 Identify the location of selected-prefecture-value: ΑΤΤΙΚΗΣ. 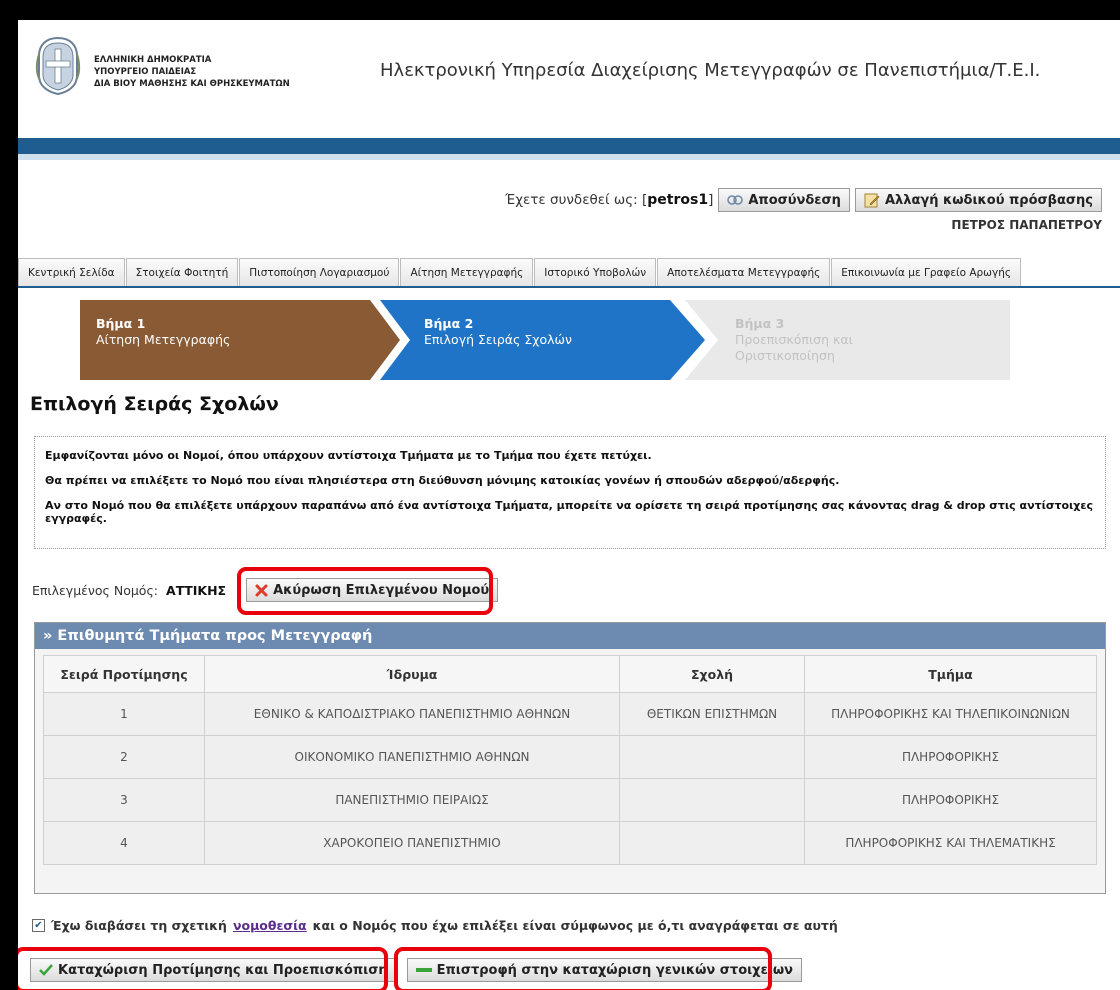
(196, 590).